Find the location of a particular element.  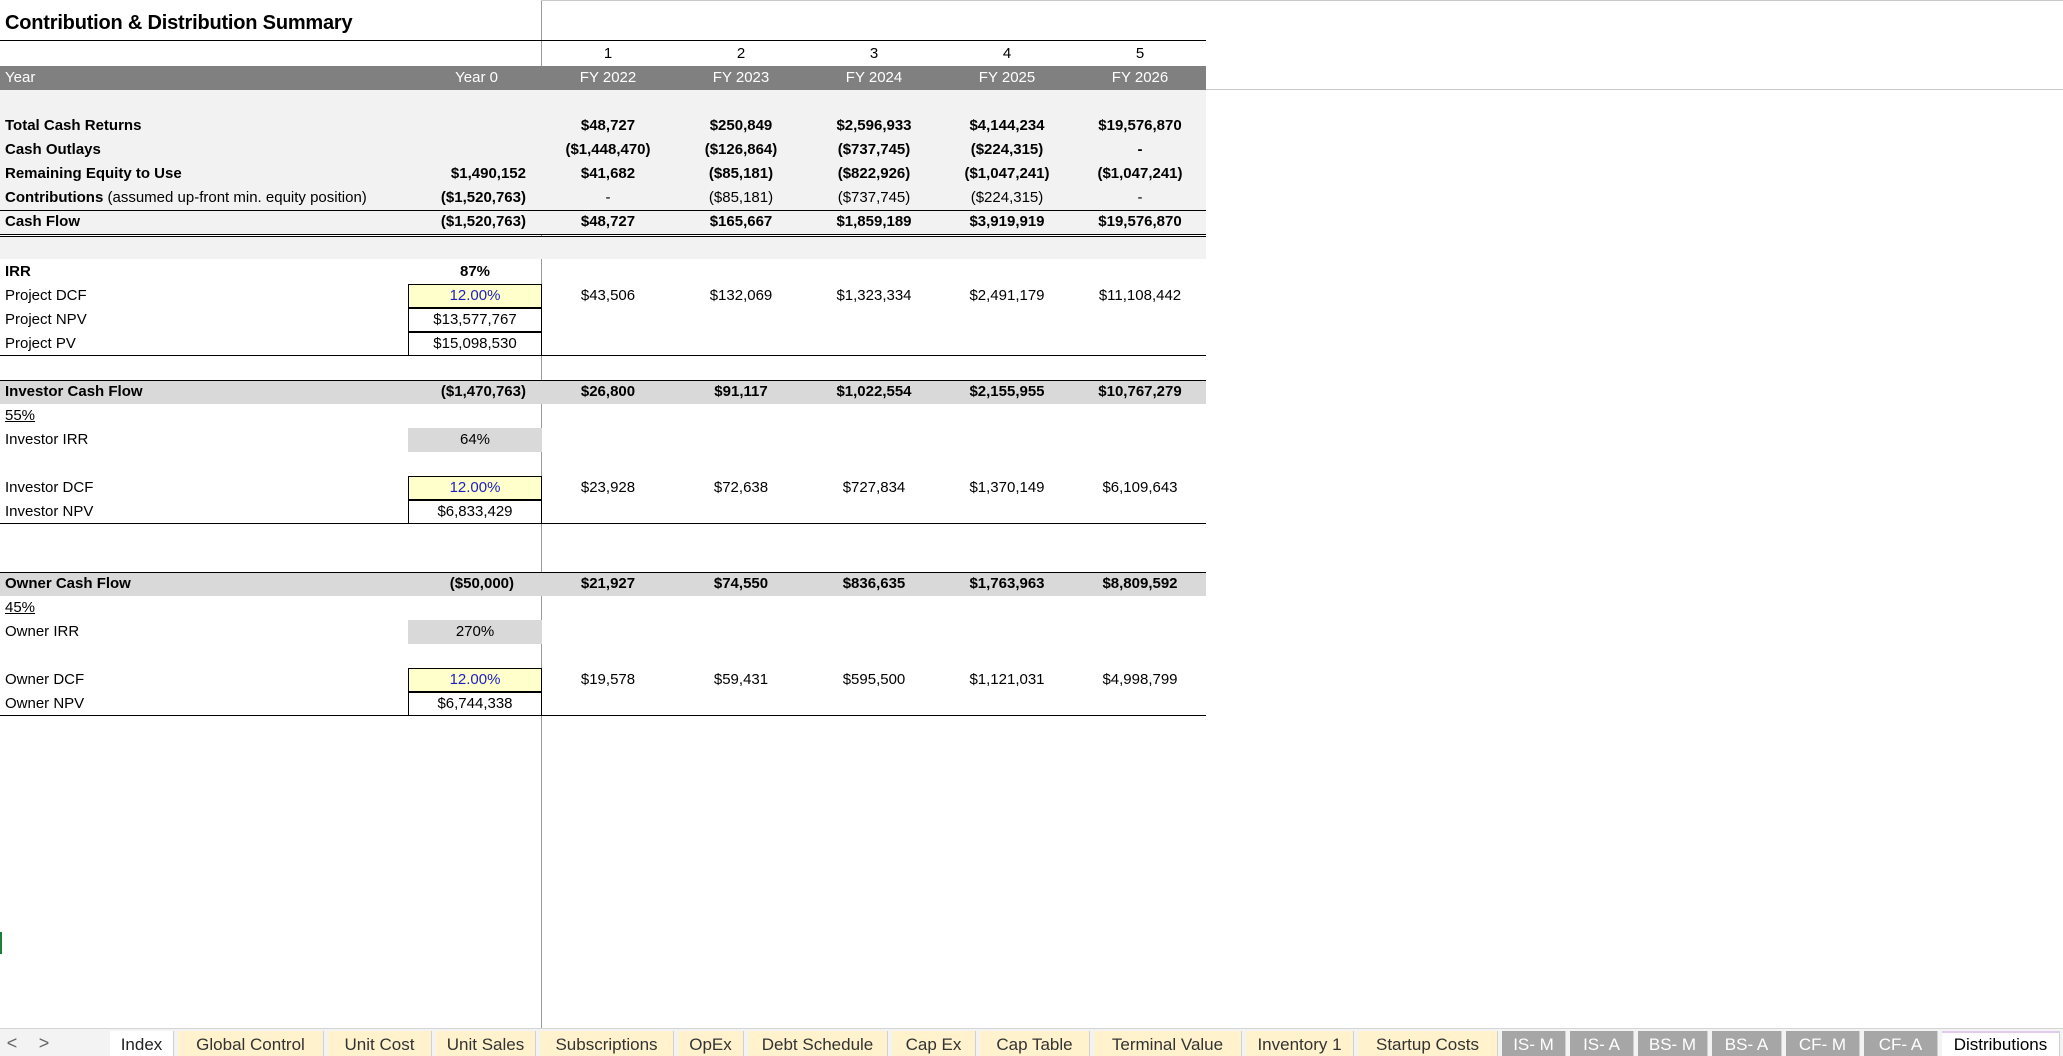

value-cell: $19,578 is located at coordinates (608, 679).